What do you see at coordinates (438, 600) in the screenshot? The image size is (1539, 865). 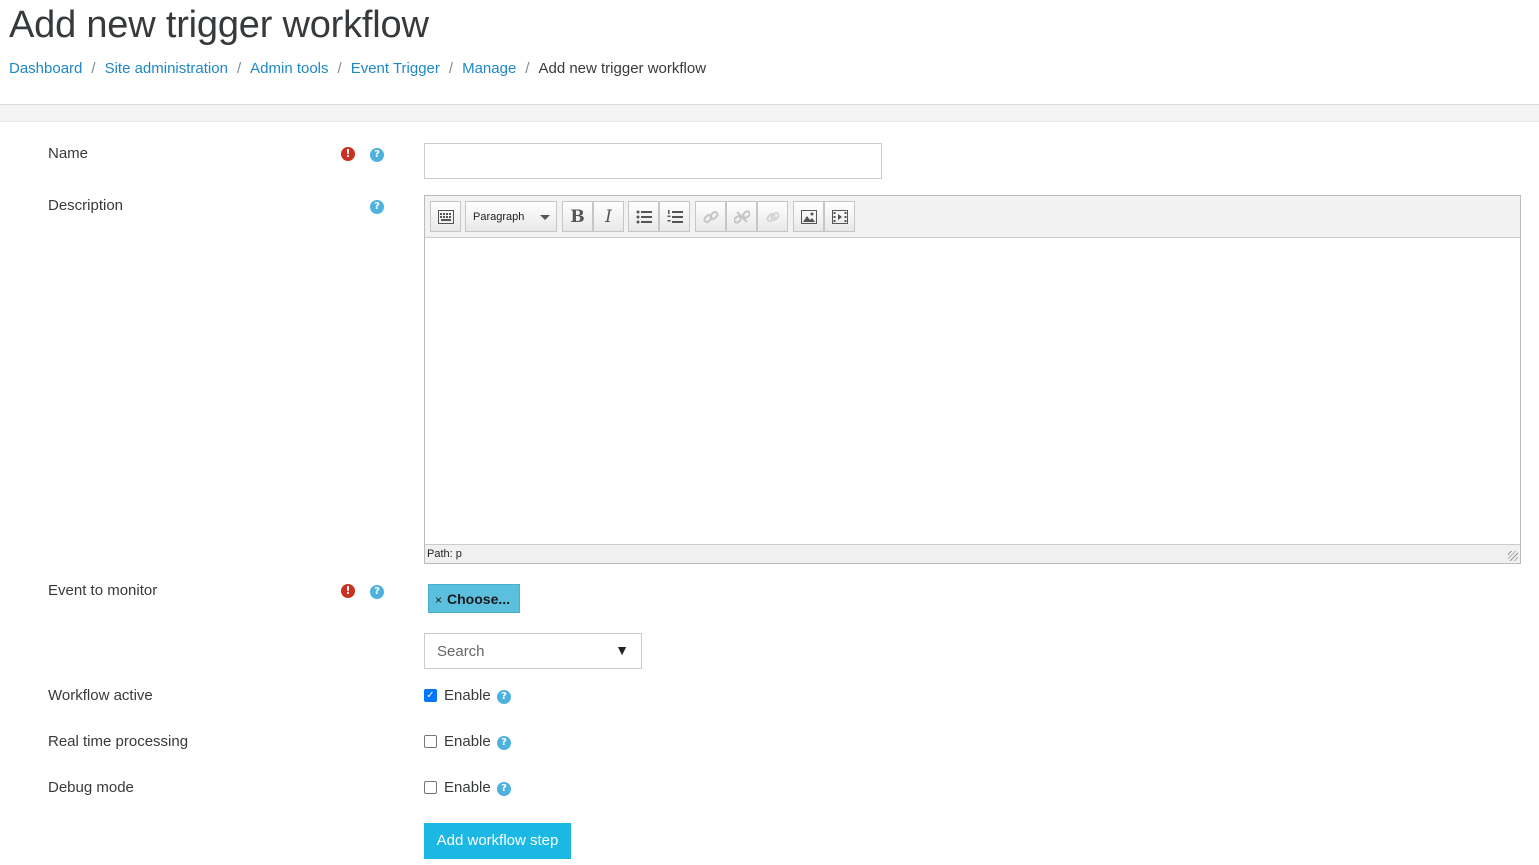 I see `remove-x-icon: ×` at bounding box center [438, 600].